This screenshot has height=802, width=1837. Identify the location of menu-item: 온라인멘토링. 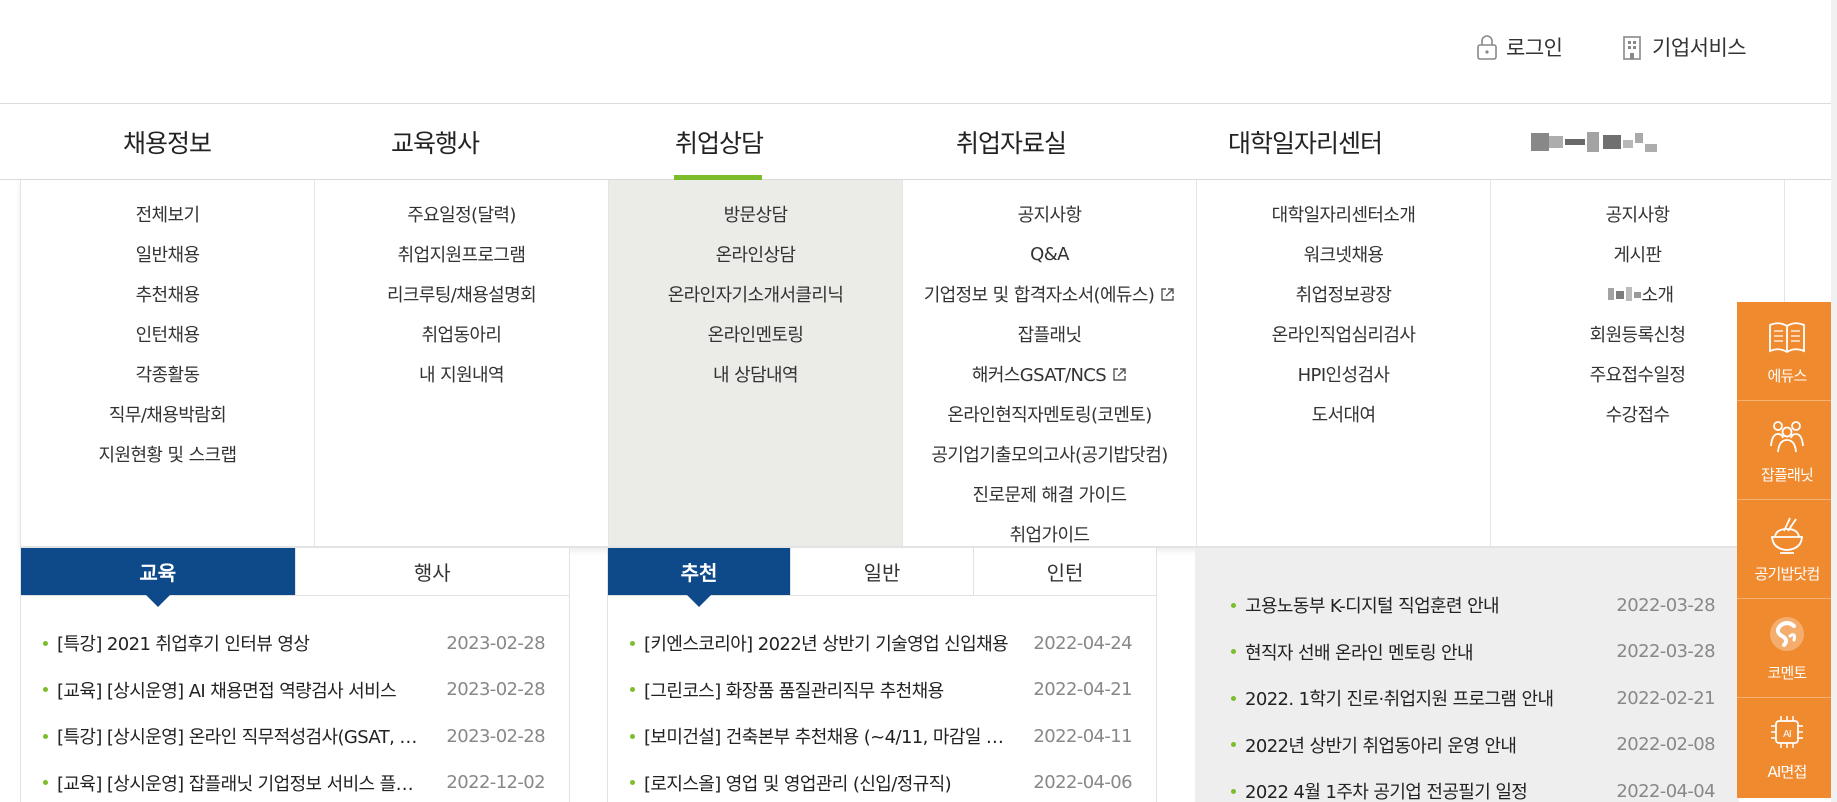
(755, 334).